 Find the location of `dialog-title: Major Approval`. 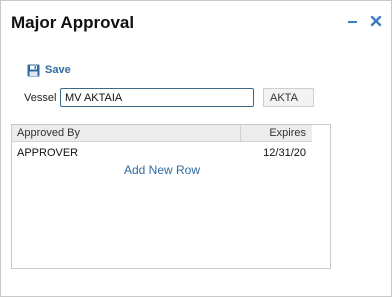

dialog-title: Major Approval is located at coordinates (73, 22).